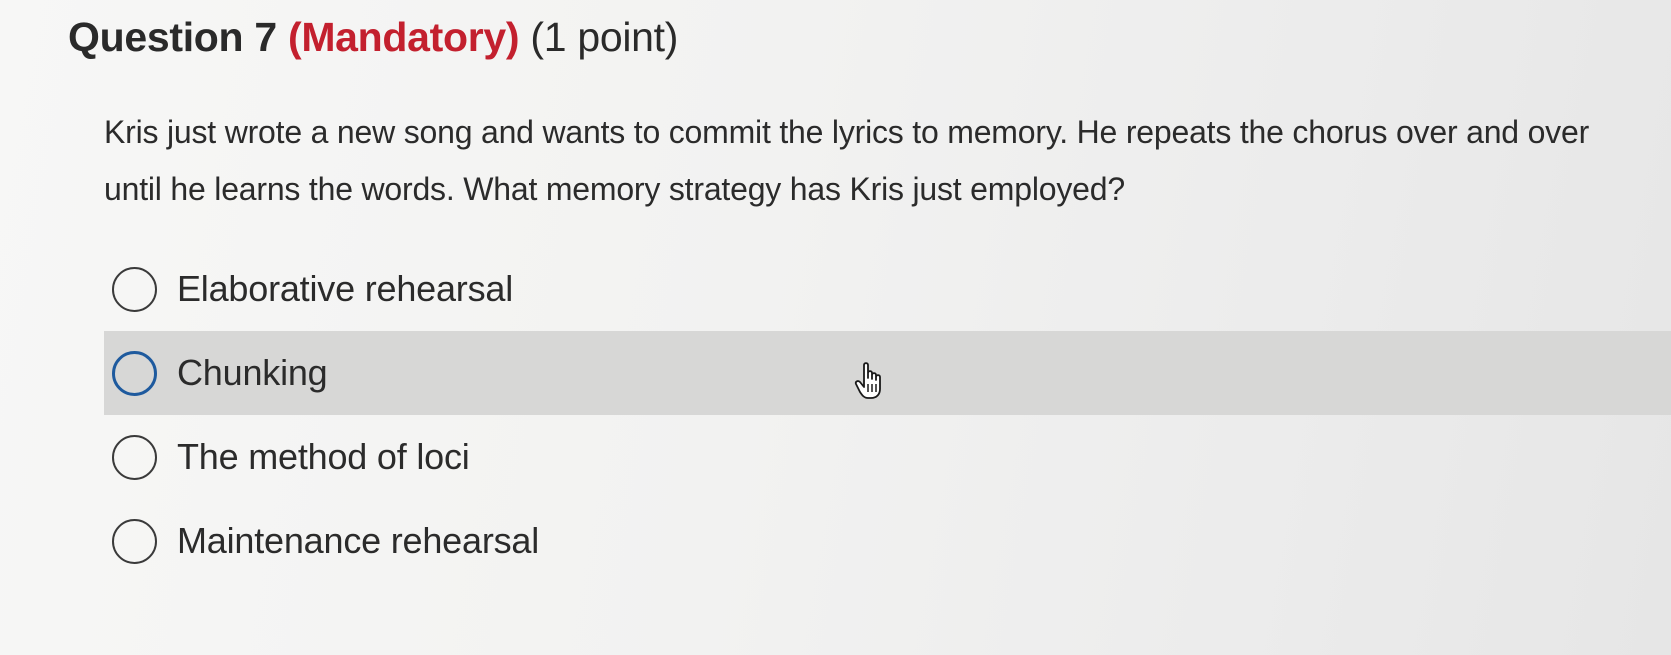 This screenshot has width=1671, height=655. What do you see at coordinates (887, 373) in the screenshot?
I see `option-chunking: Chunking` at bounding box center [887, 373].